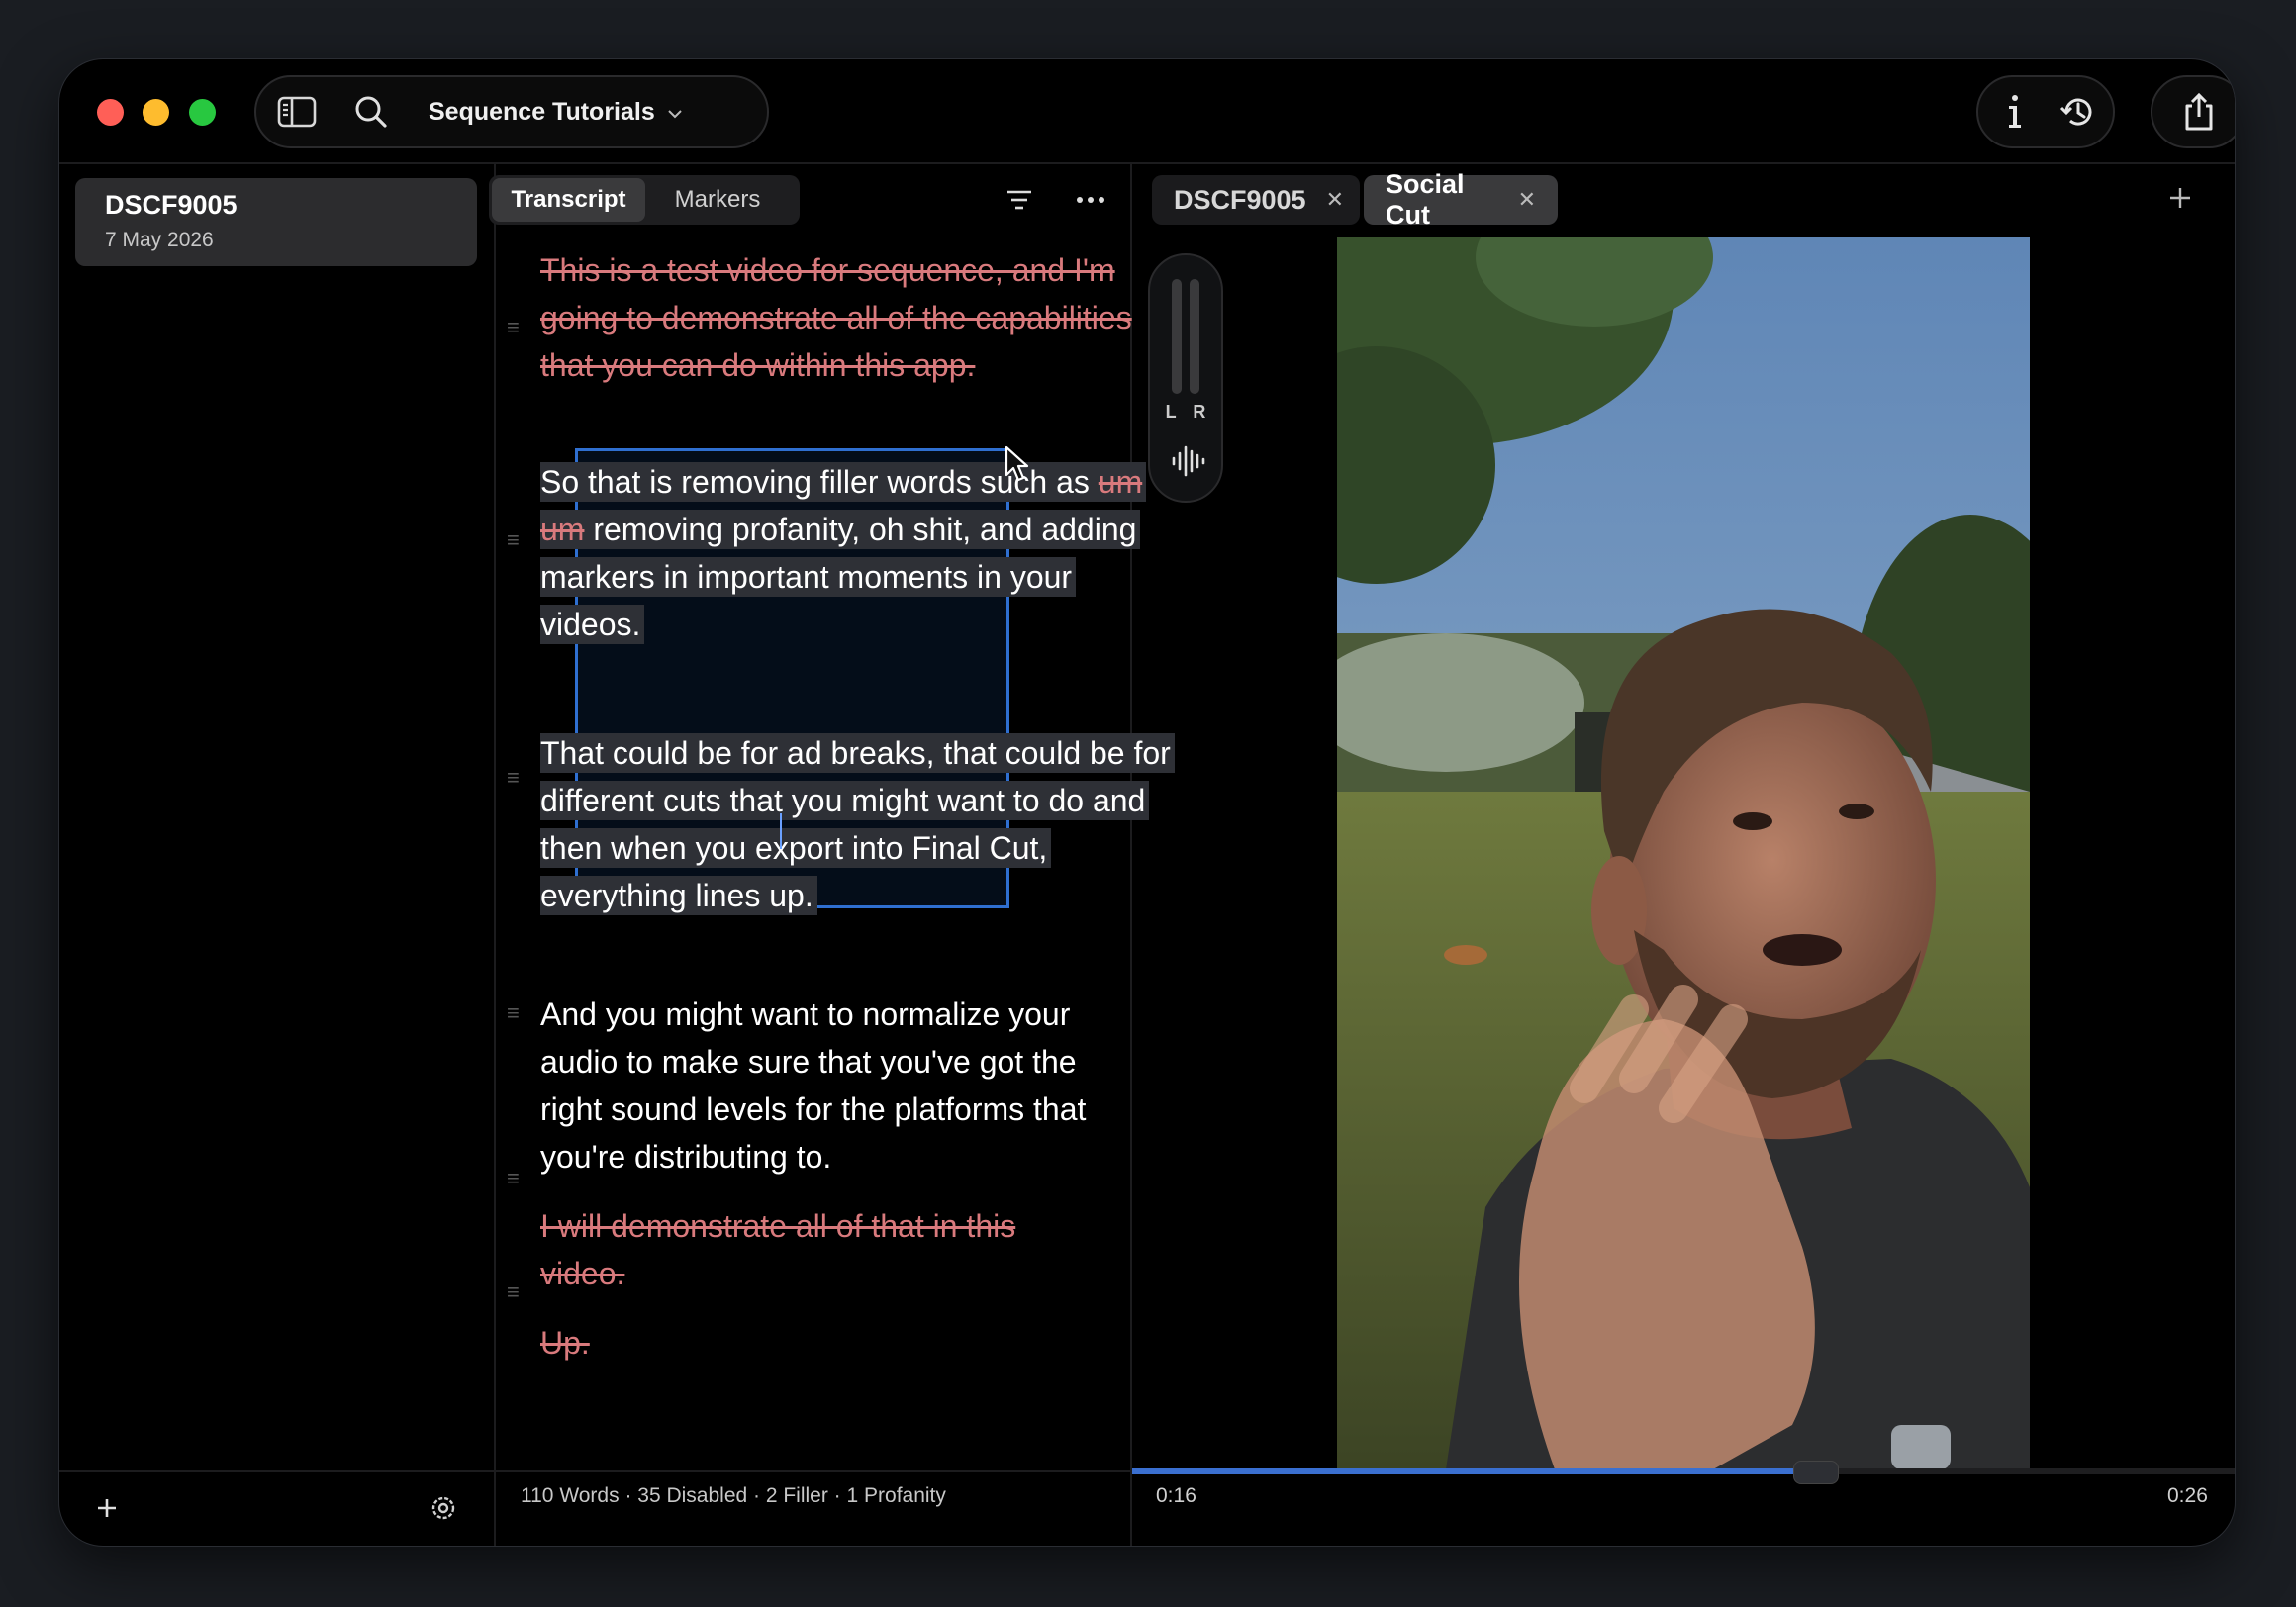  What do you see at coordinates (675, 113) in the screenshot?
I see `chevron-down-icon` at bounding box center [675, 113].